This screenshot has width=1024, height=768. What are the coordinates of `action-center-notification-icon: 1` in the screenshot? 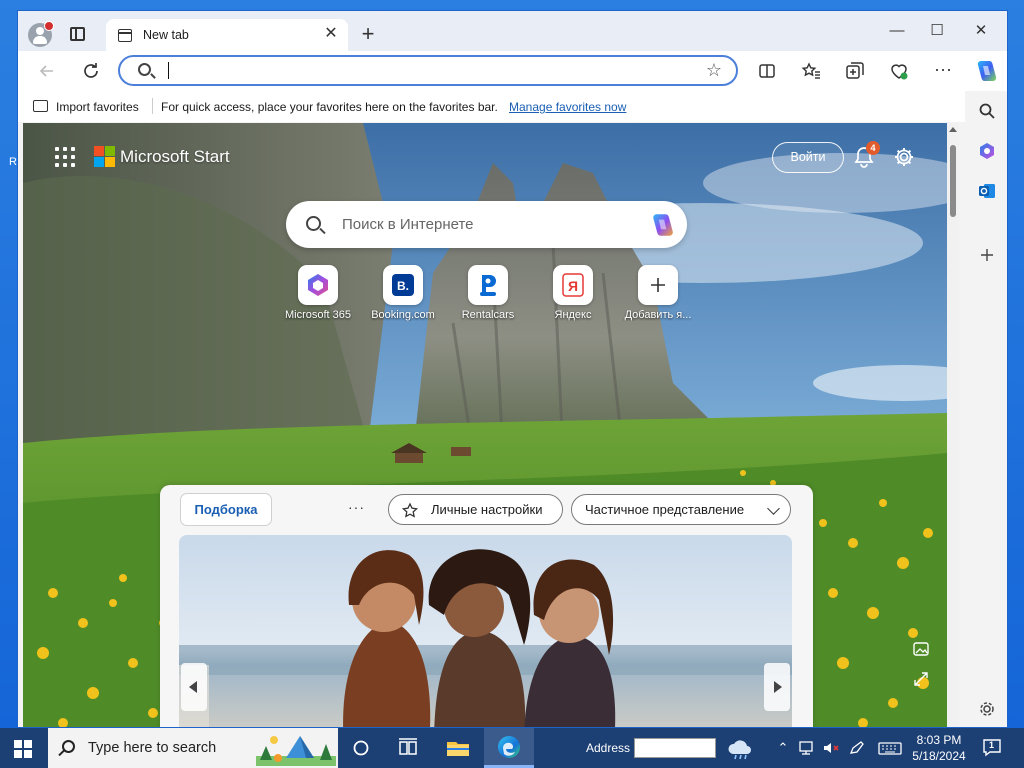 It's located at (992, 747).